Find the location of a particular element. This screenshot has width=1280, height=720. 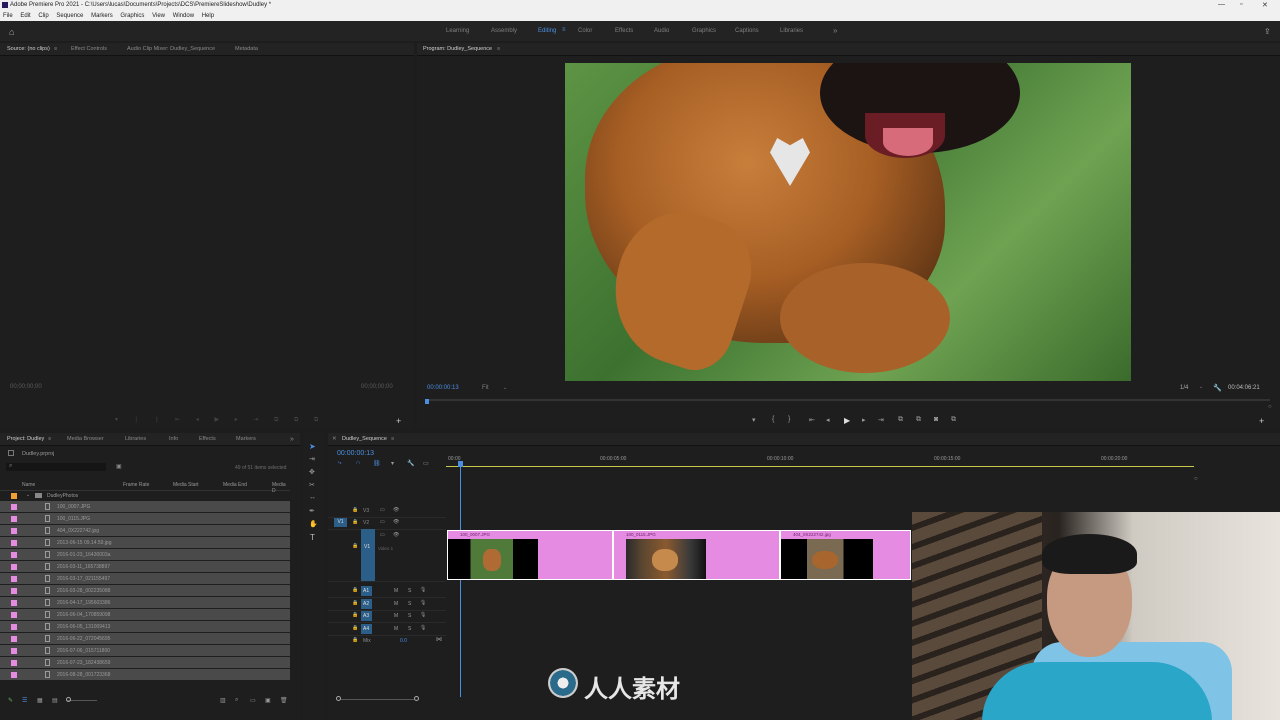

mix-value: 0.0 is located at coordinates (403, 641).